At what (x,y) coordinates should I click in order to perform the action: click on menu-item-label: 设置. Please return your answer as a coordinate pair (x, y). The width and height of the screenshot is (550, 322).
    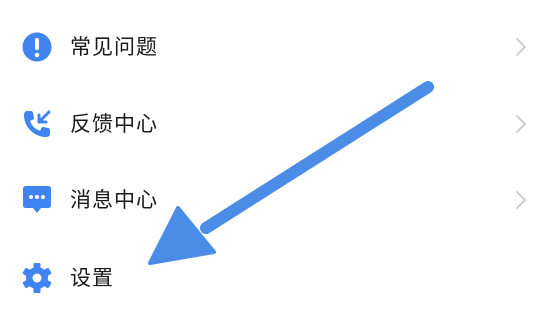
    Looking at the image, I should click on (92, 278).